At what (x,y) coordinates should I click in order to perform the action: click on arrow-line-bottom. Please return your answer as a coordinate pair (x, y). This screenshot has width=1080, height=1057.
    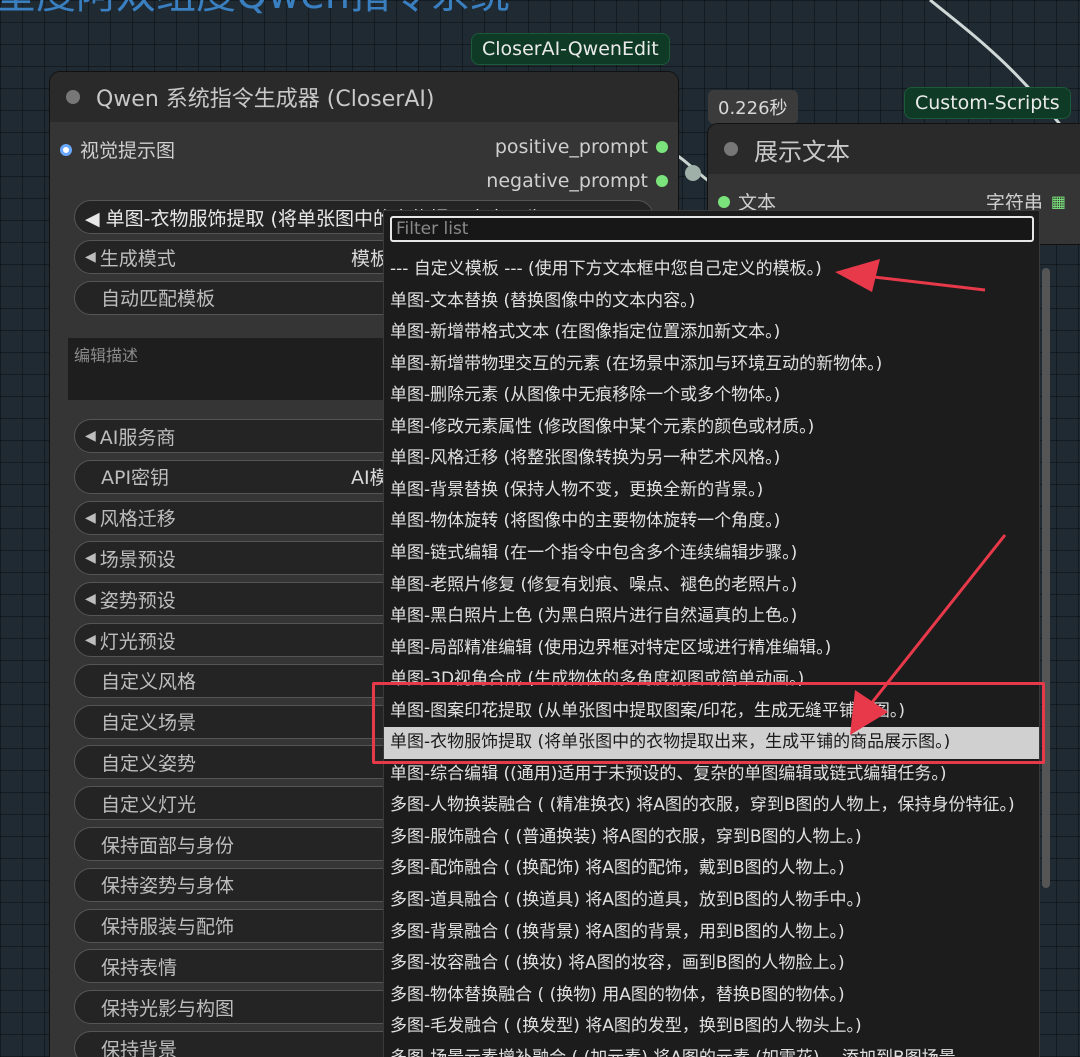
    Looking at the image, I should click on (937, 620).